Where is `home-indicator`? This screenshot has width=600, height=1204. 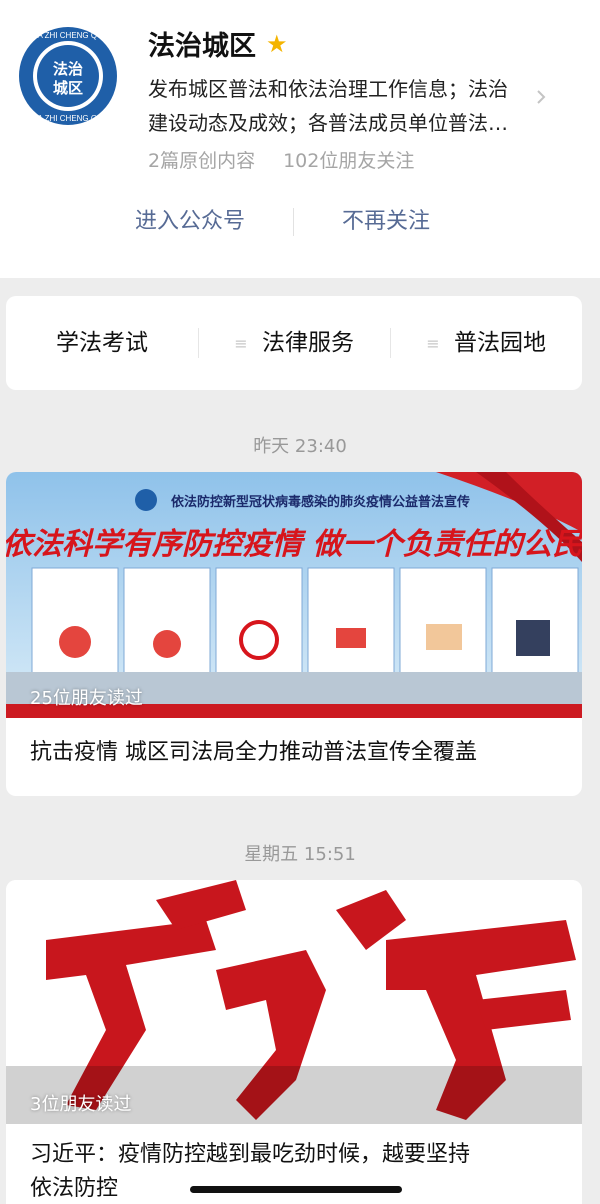 home-indicator is located at coordinates (296, 1189).